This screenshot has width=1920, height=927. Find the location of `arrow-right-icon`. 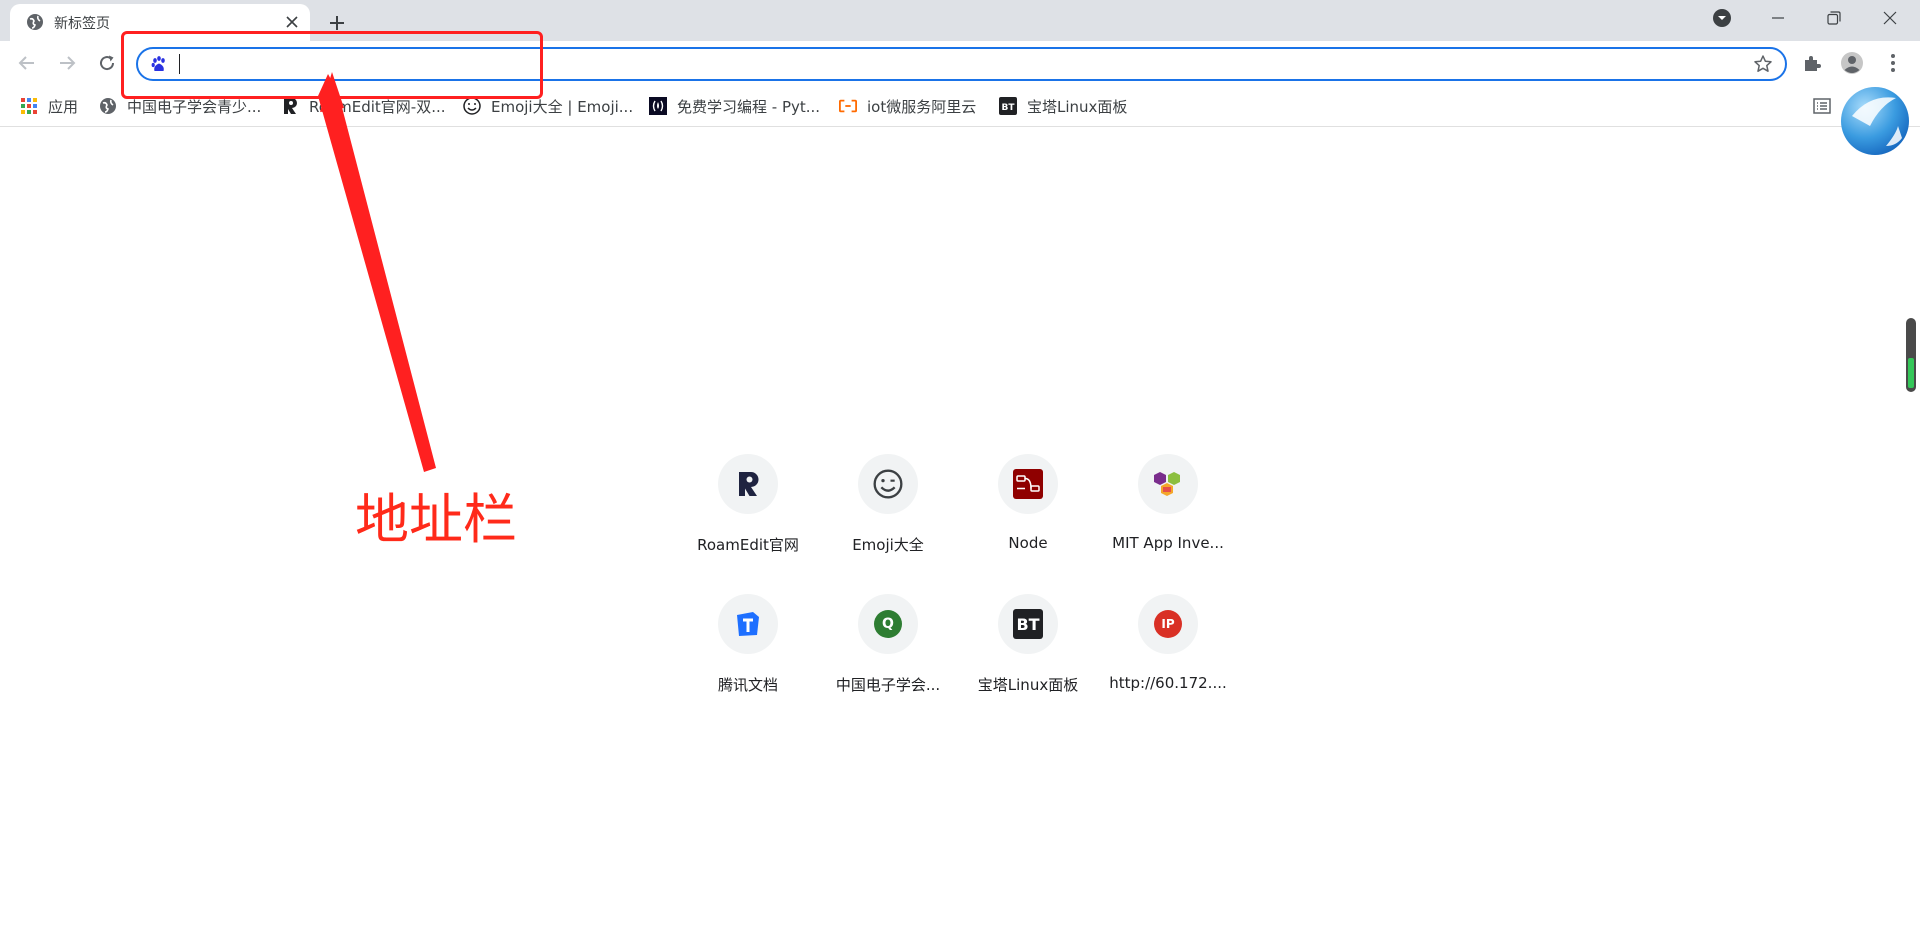

arrow-right-icon is located at coordinates (68, 63).